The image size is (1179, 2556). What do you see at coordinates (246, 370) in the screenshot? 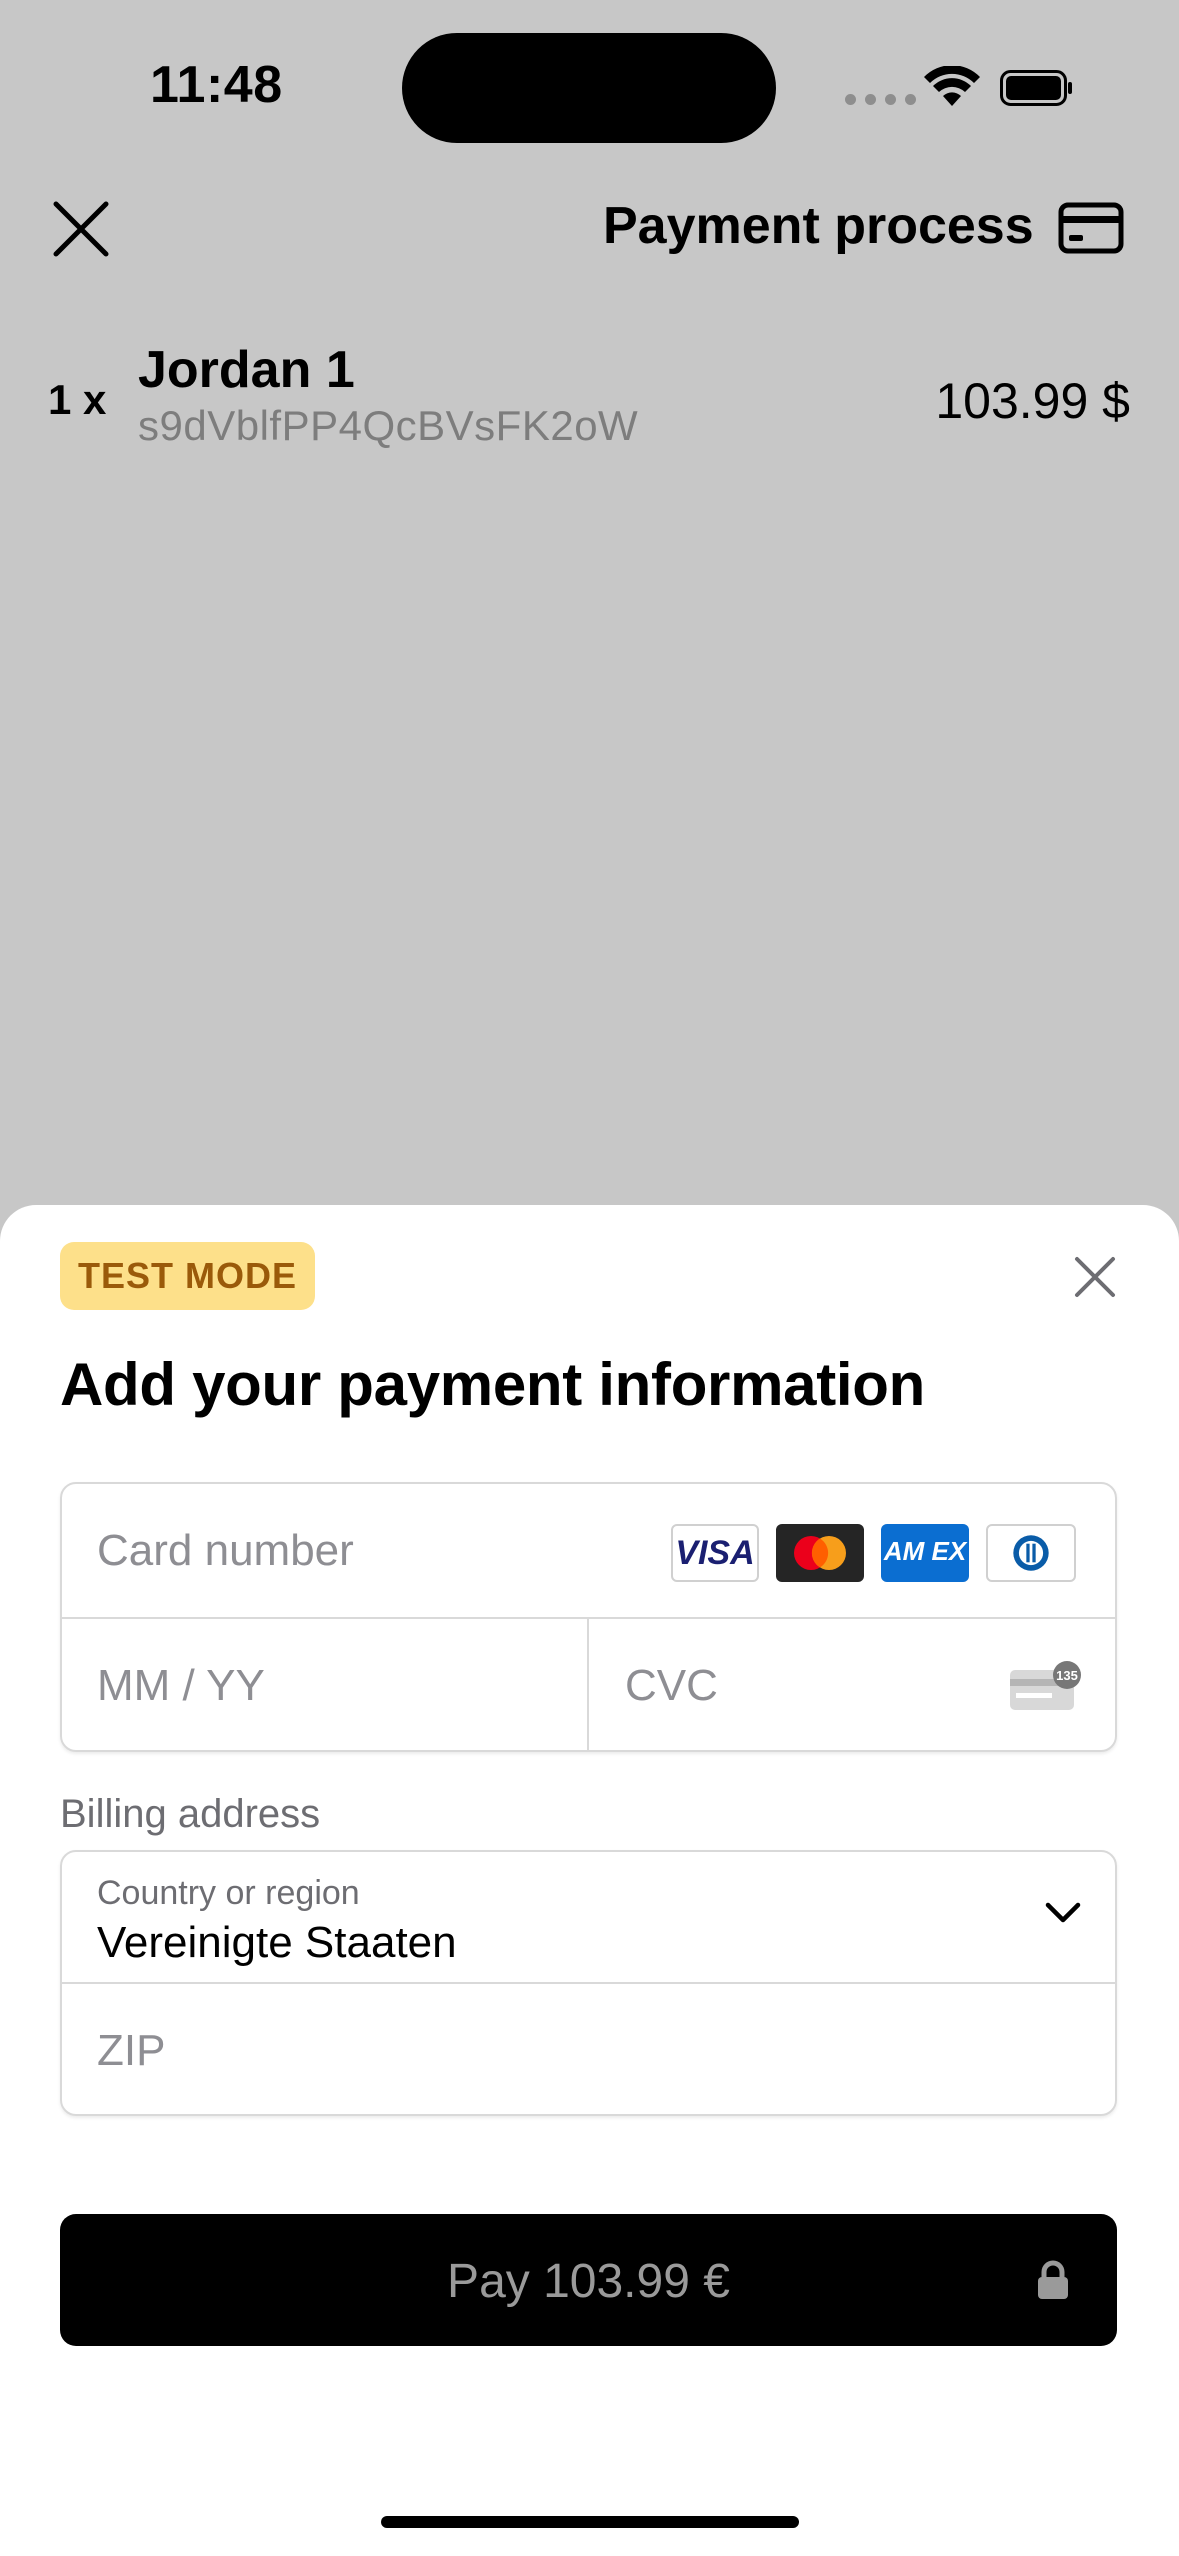
I see `product-name: Jordan 1` at bounding box center [246, 370].